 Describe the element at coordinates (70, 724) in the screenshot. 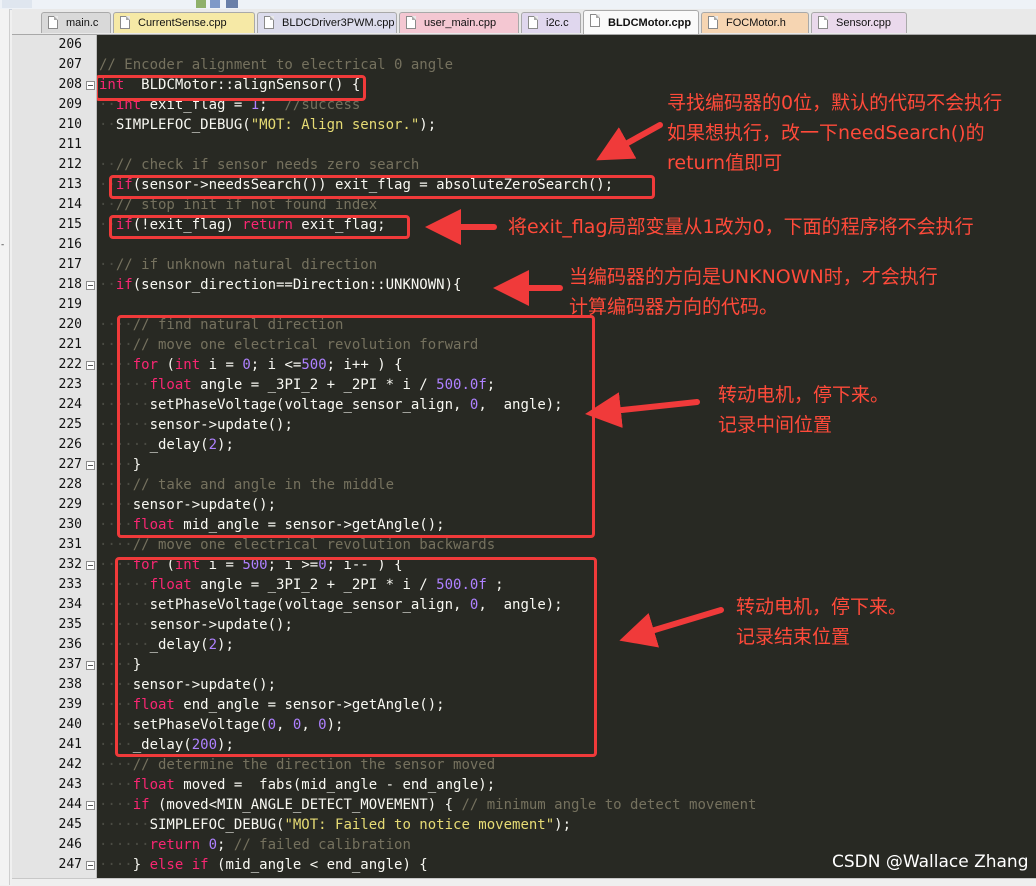

I see `line-number: 240` at that location.